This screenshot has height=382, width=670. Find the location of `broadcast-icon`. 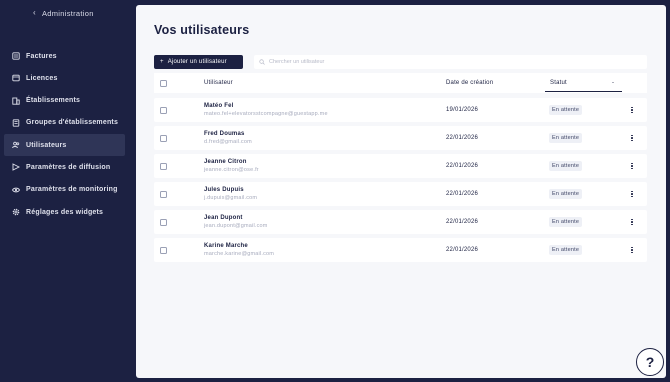

broadcast-icon is located at coordinates (16, 167).